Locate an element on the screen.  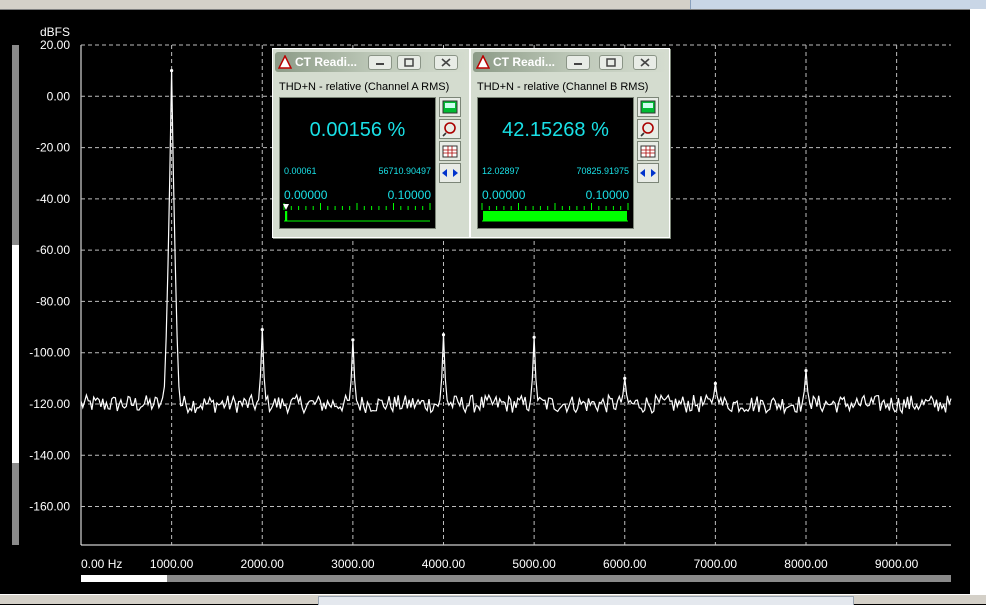
y-tick-label: -60.00 is located at coordinates (53, 250).